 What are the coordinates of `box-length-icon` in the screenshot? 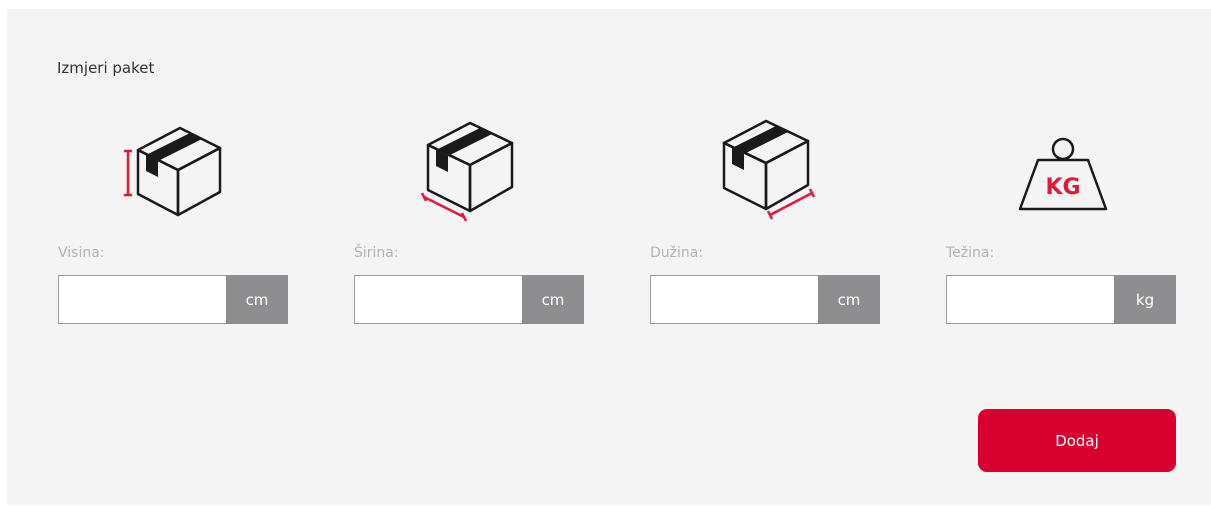 It's located at (765, 170).